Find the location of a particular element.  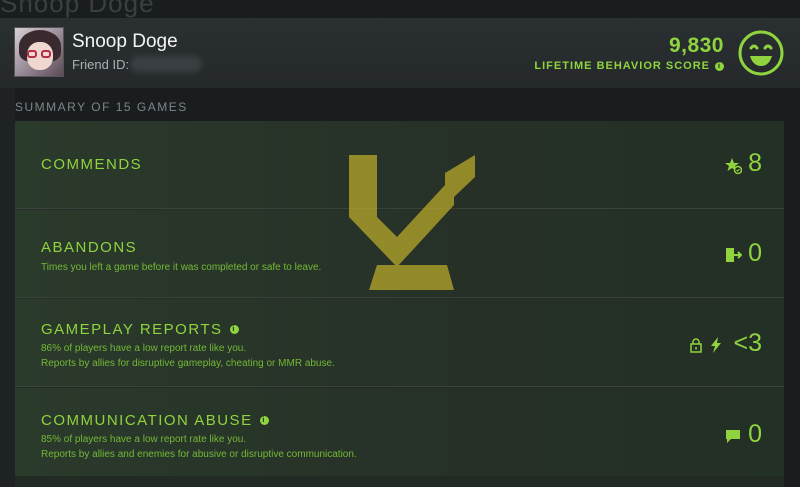

row-title: GAMEPLAY REPORTS i is located at coordinates (140, 329).